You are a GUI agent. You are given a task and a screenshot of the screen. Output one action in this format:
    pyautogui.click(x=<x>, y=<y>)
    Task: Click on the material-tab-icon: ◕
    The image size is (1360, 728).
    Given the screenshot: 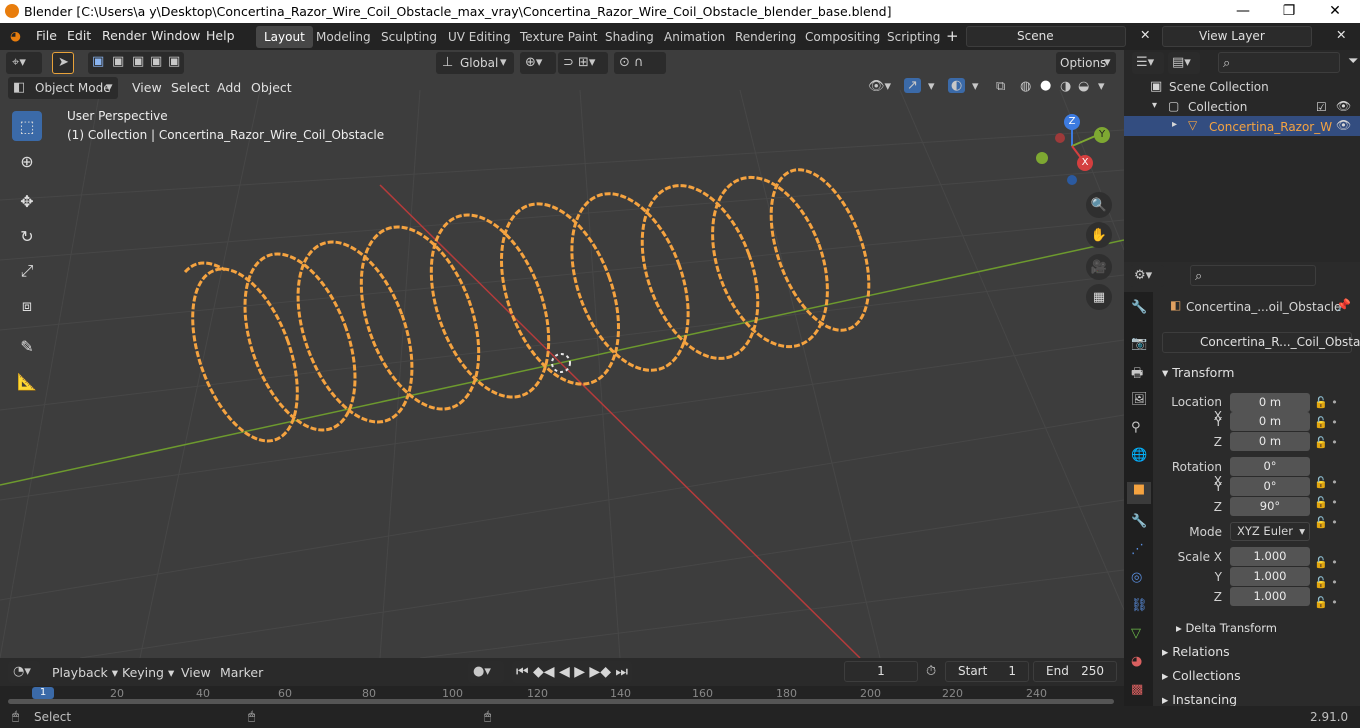 What is the action you would take?
    pyautogui.click(x=1136, y=661)
    